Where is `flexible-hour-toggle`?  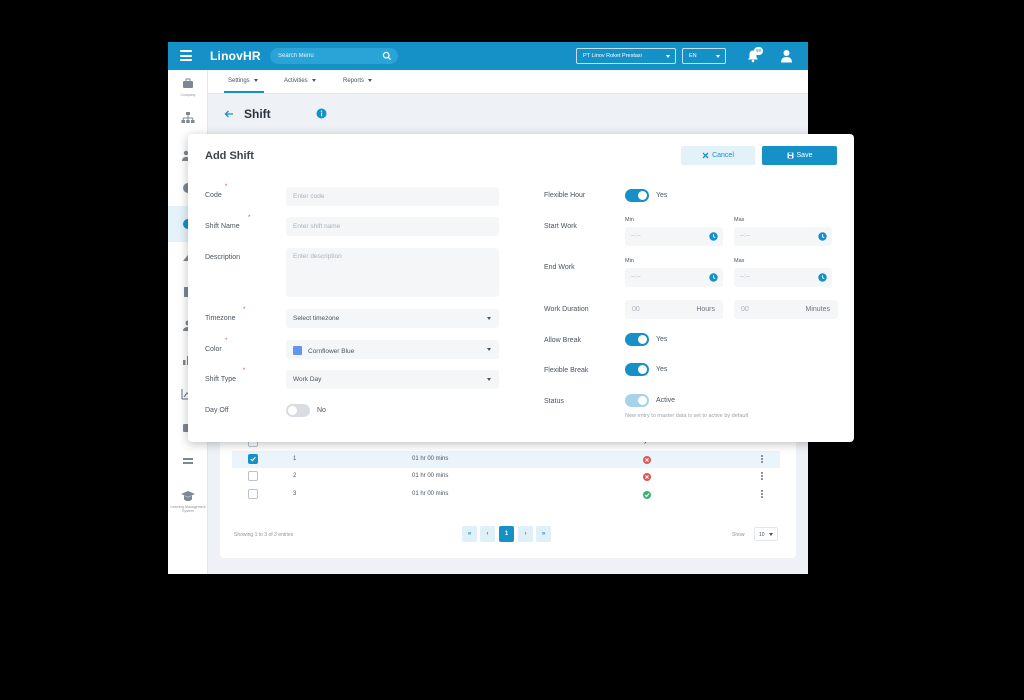
flexible-hour-toggle is located at coordinates (637, 195).